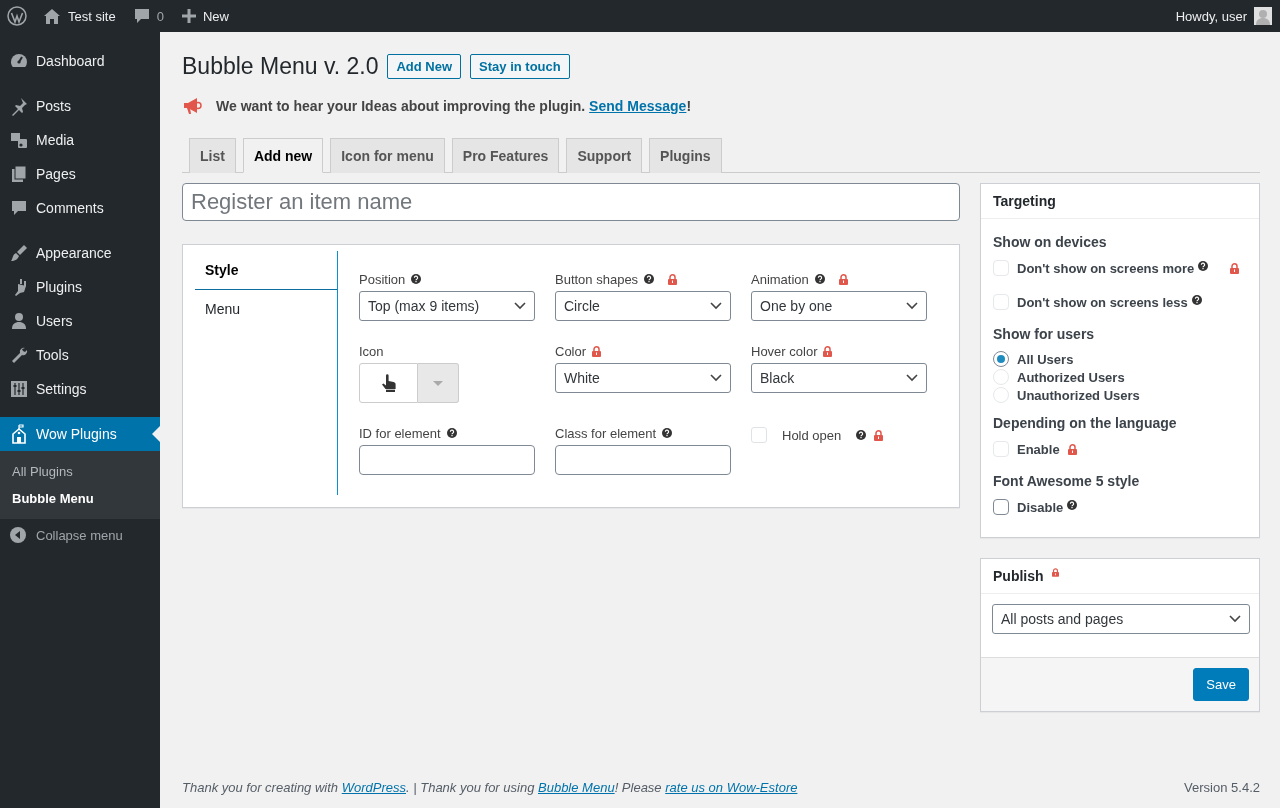  I want to click on sidebar-item: Posts, so click(80, 106).